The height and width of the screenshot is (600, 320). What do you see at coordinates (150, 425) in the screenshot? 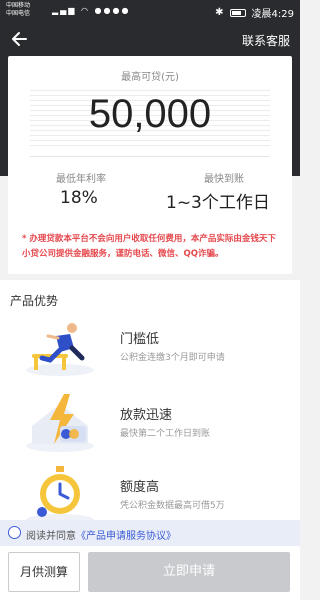
I see `advantage-item: 放款迅速 最快第二个工作日到账` at bounding box center [150, 425].